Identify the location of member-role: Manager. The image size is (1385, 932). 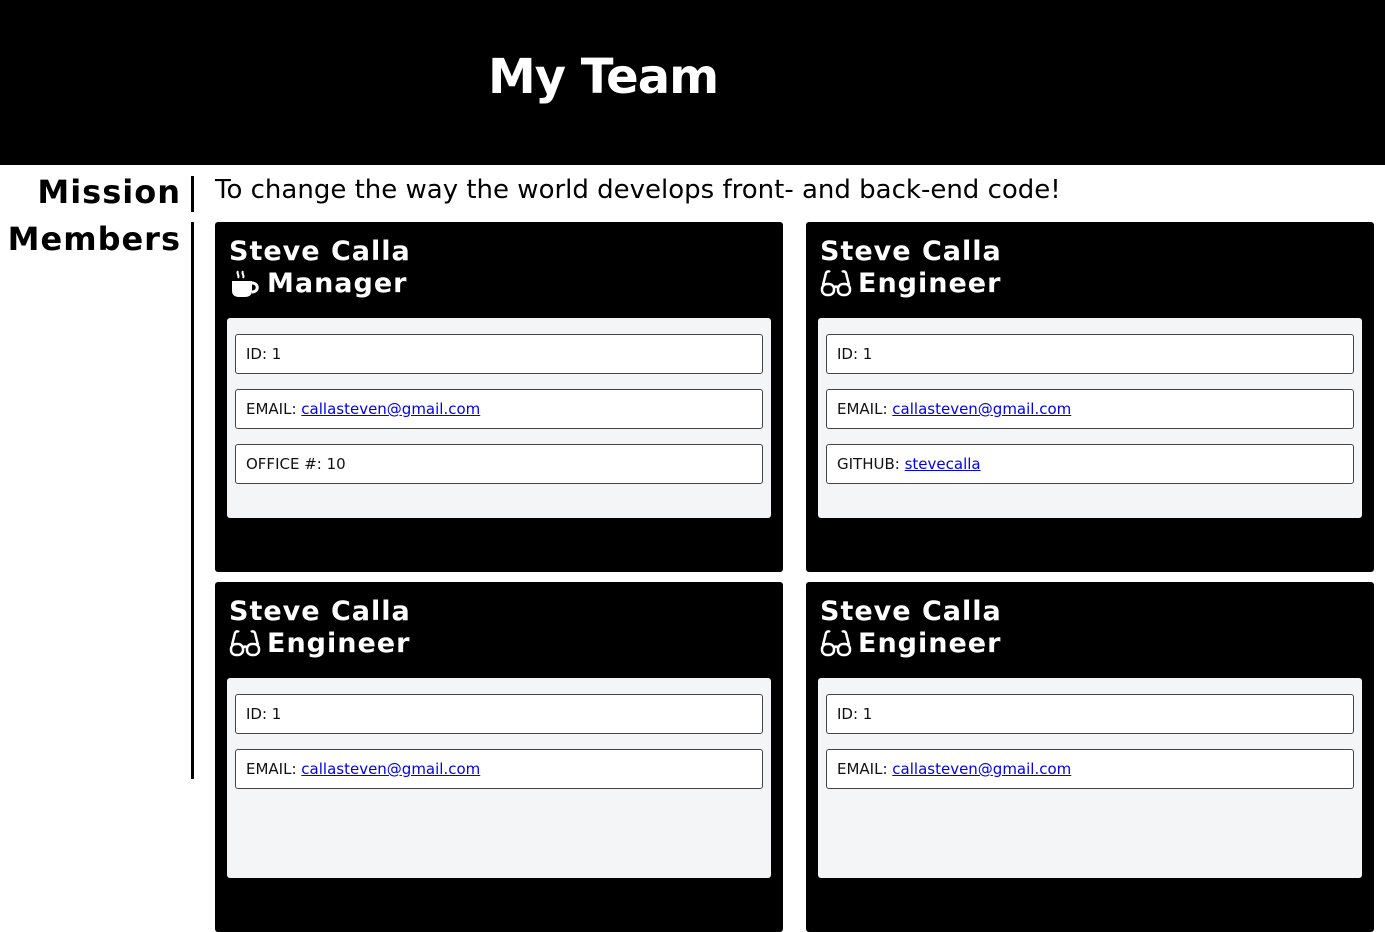
(318, 284).